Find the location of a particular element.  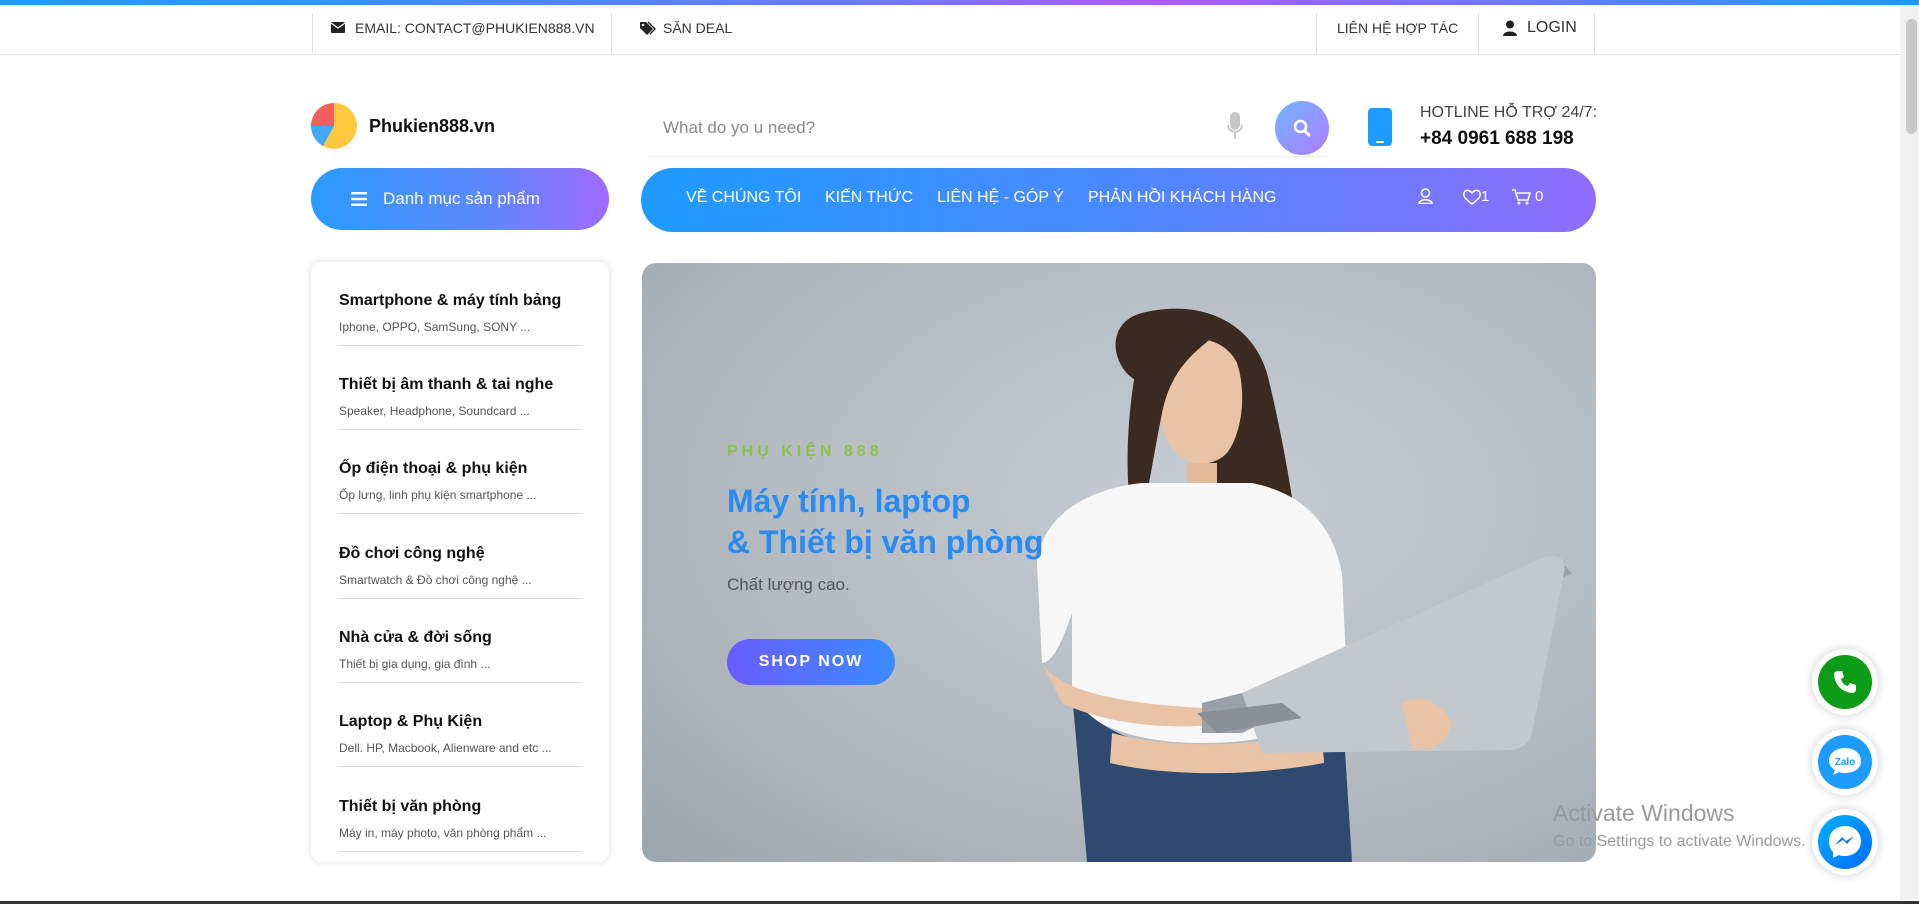

messenger-icon is located at coordinates (1845, 842).